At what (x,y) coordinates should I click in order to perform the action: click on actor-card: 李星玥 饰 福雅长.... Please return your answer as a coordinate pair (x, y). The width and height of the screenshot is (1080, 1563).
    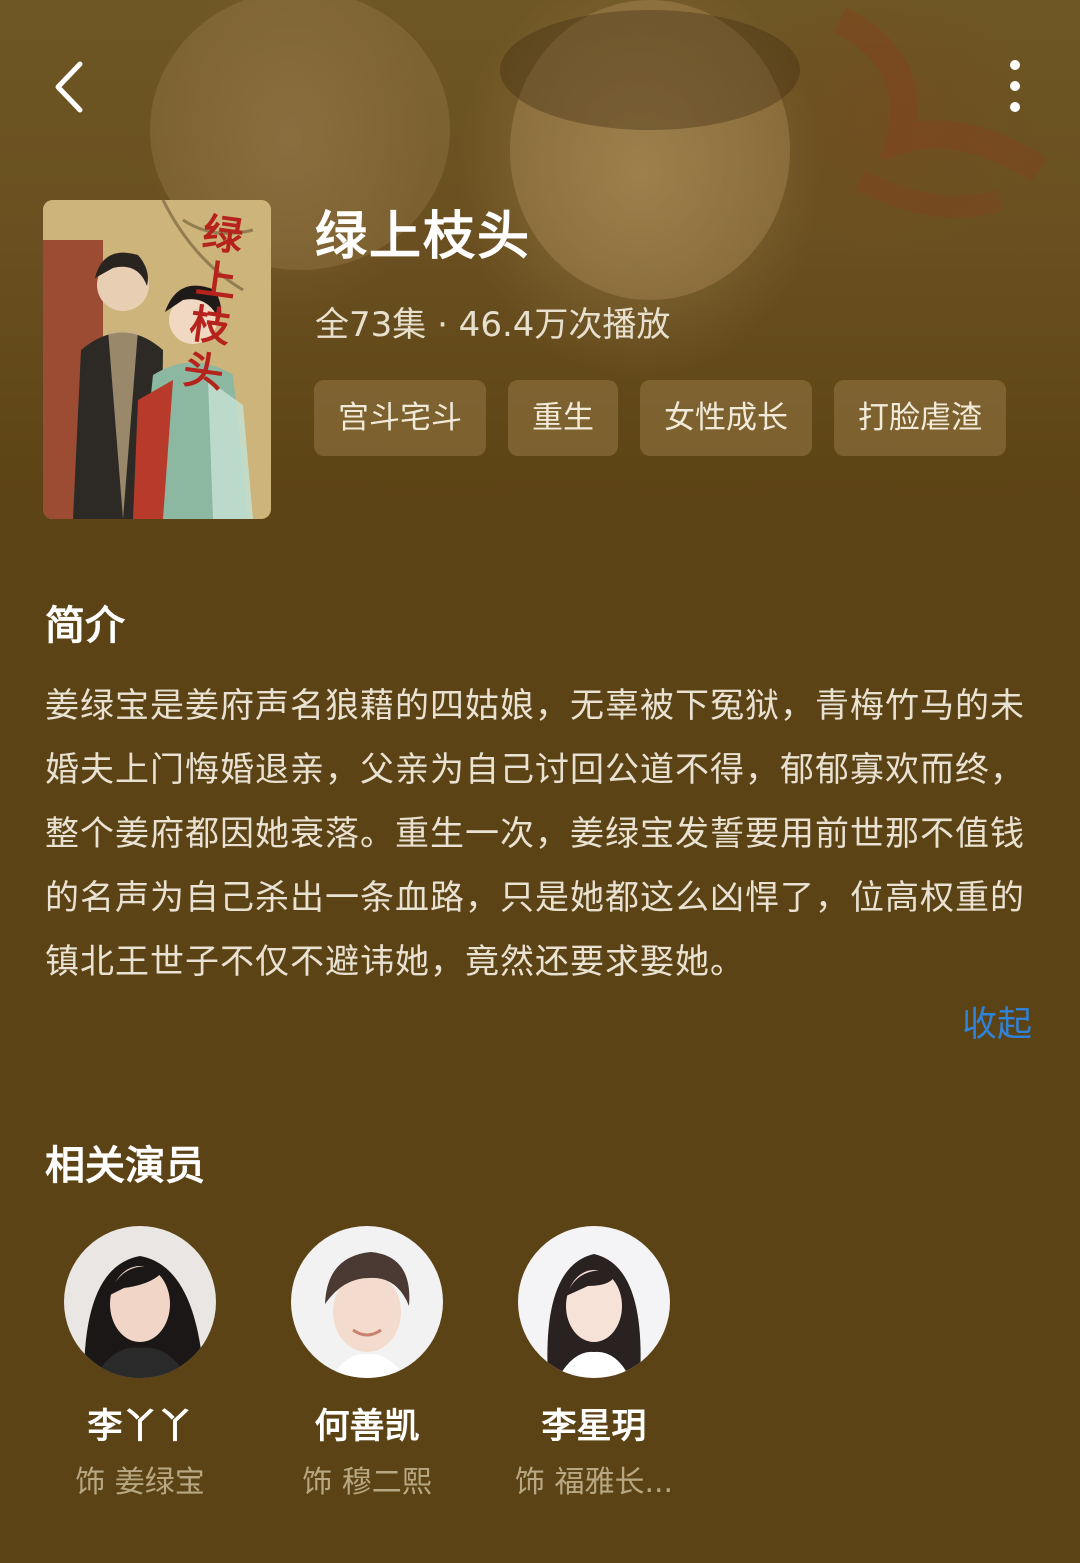
    Looking at the image, I should click on (594, 1367).